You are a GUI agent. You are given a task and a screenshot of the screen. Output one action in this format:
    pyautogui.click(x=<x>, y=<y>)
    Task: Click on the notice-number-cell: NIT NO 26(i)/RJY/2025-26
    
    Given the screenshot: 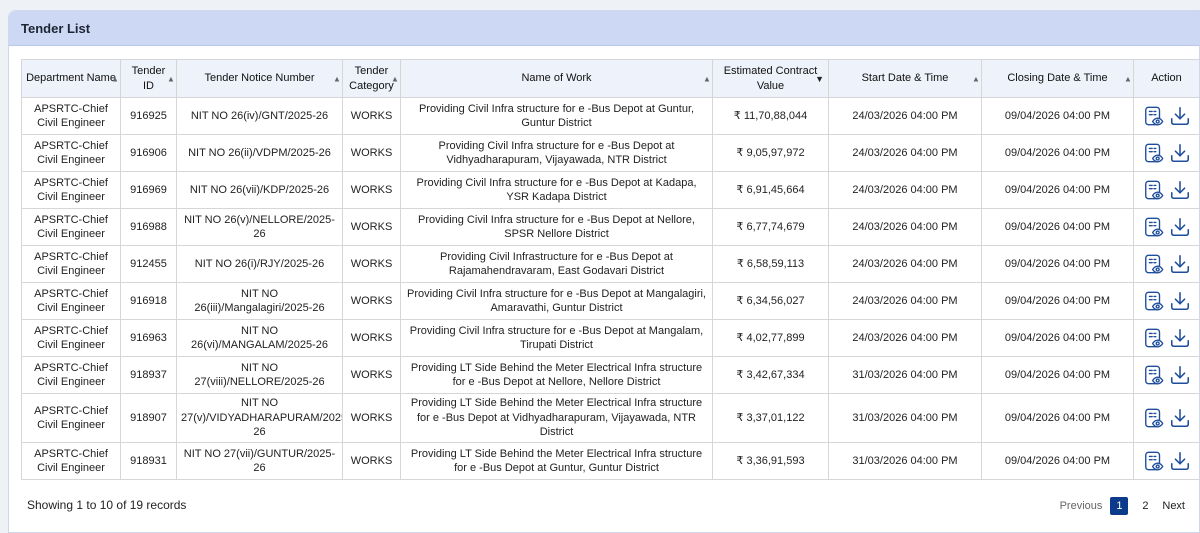 What is the action you would take?
    pyautogui.click(x=259, y=264)
    